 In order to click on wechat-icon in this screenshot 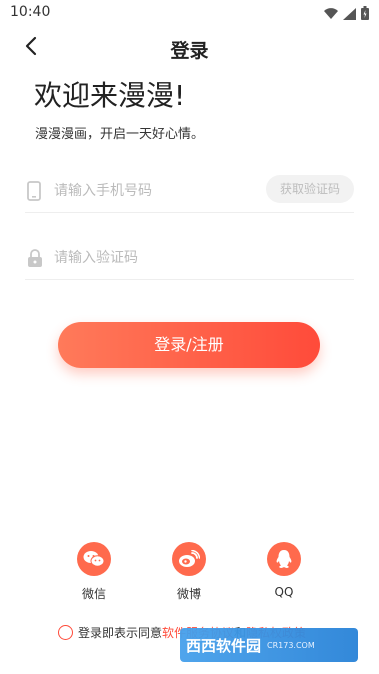, I will do `click(94, 559)`.